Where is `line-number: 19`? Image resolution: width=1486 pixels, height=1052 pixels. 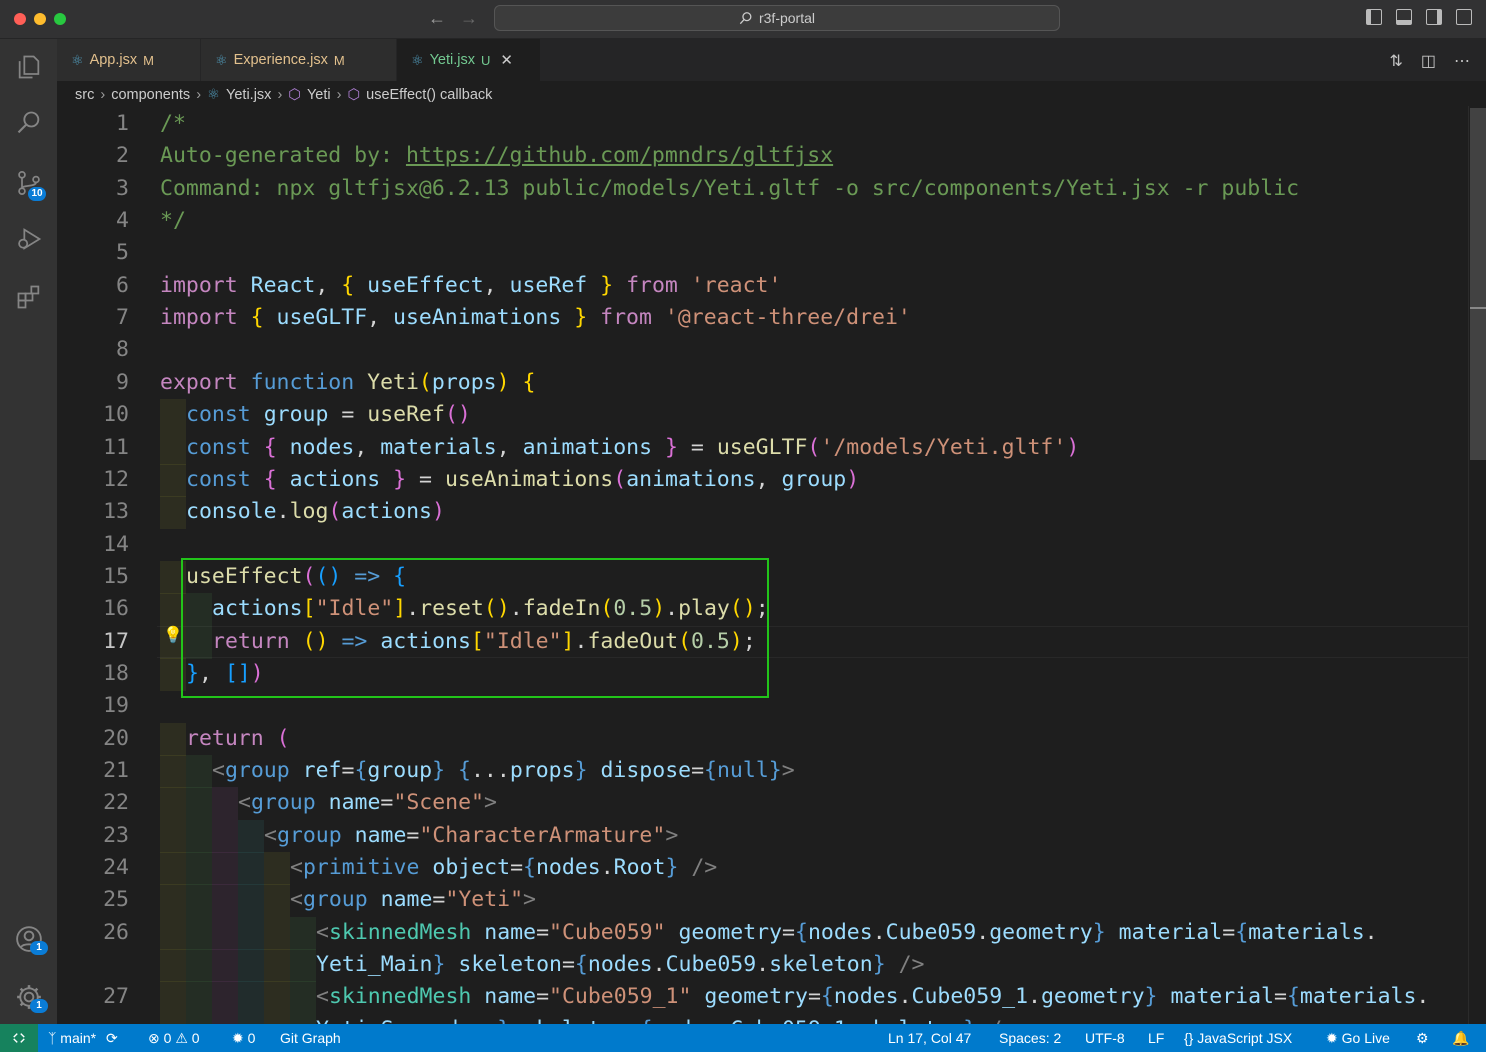
line-number: 19 is located at coordinates (116, 705).